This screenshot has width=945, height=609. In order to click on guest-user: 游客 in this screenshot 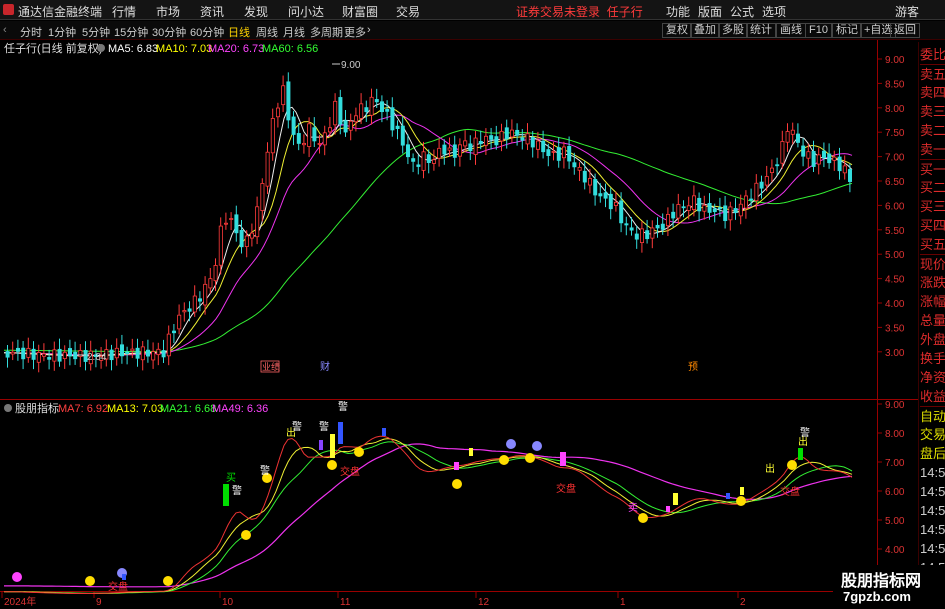, I will do `click(907, 11)`.